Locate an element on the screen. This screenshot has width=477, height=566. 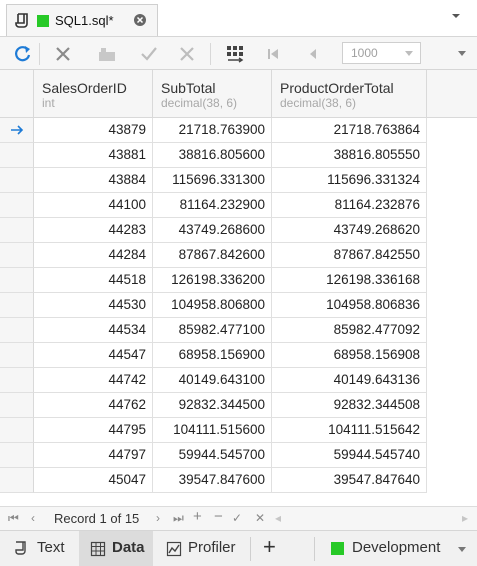
add-record-icon: + is located at coordinates (197, 516).